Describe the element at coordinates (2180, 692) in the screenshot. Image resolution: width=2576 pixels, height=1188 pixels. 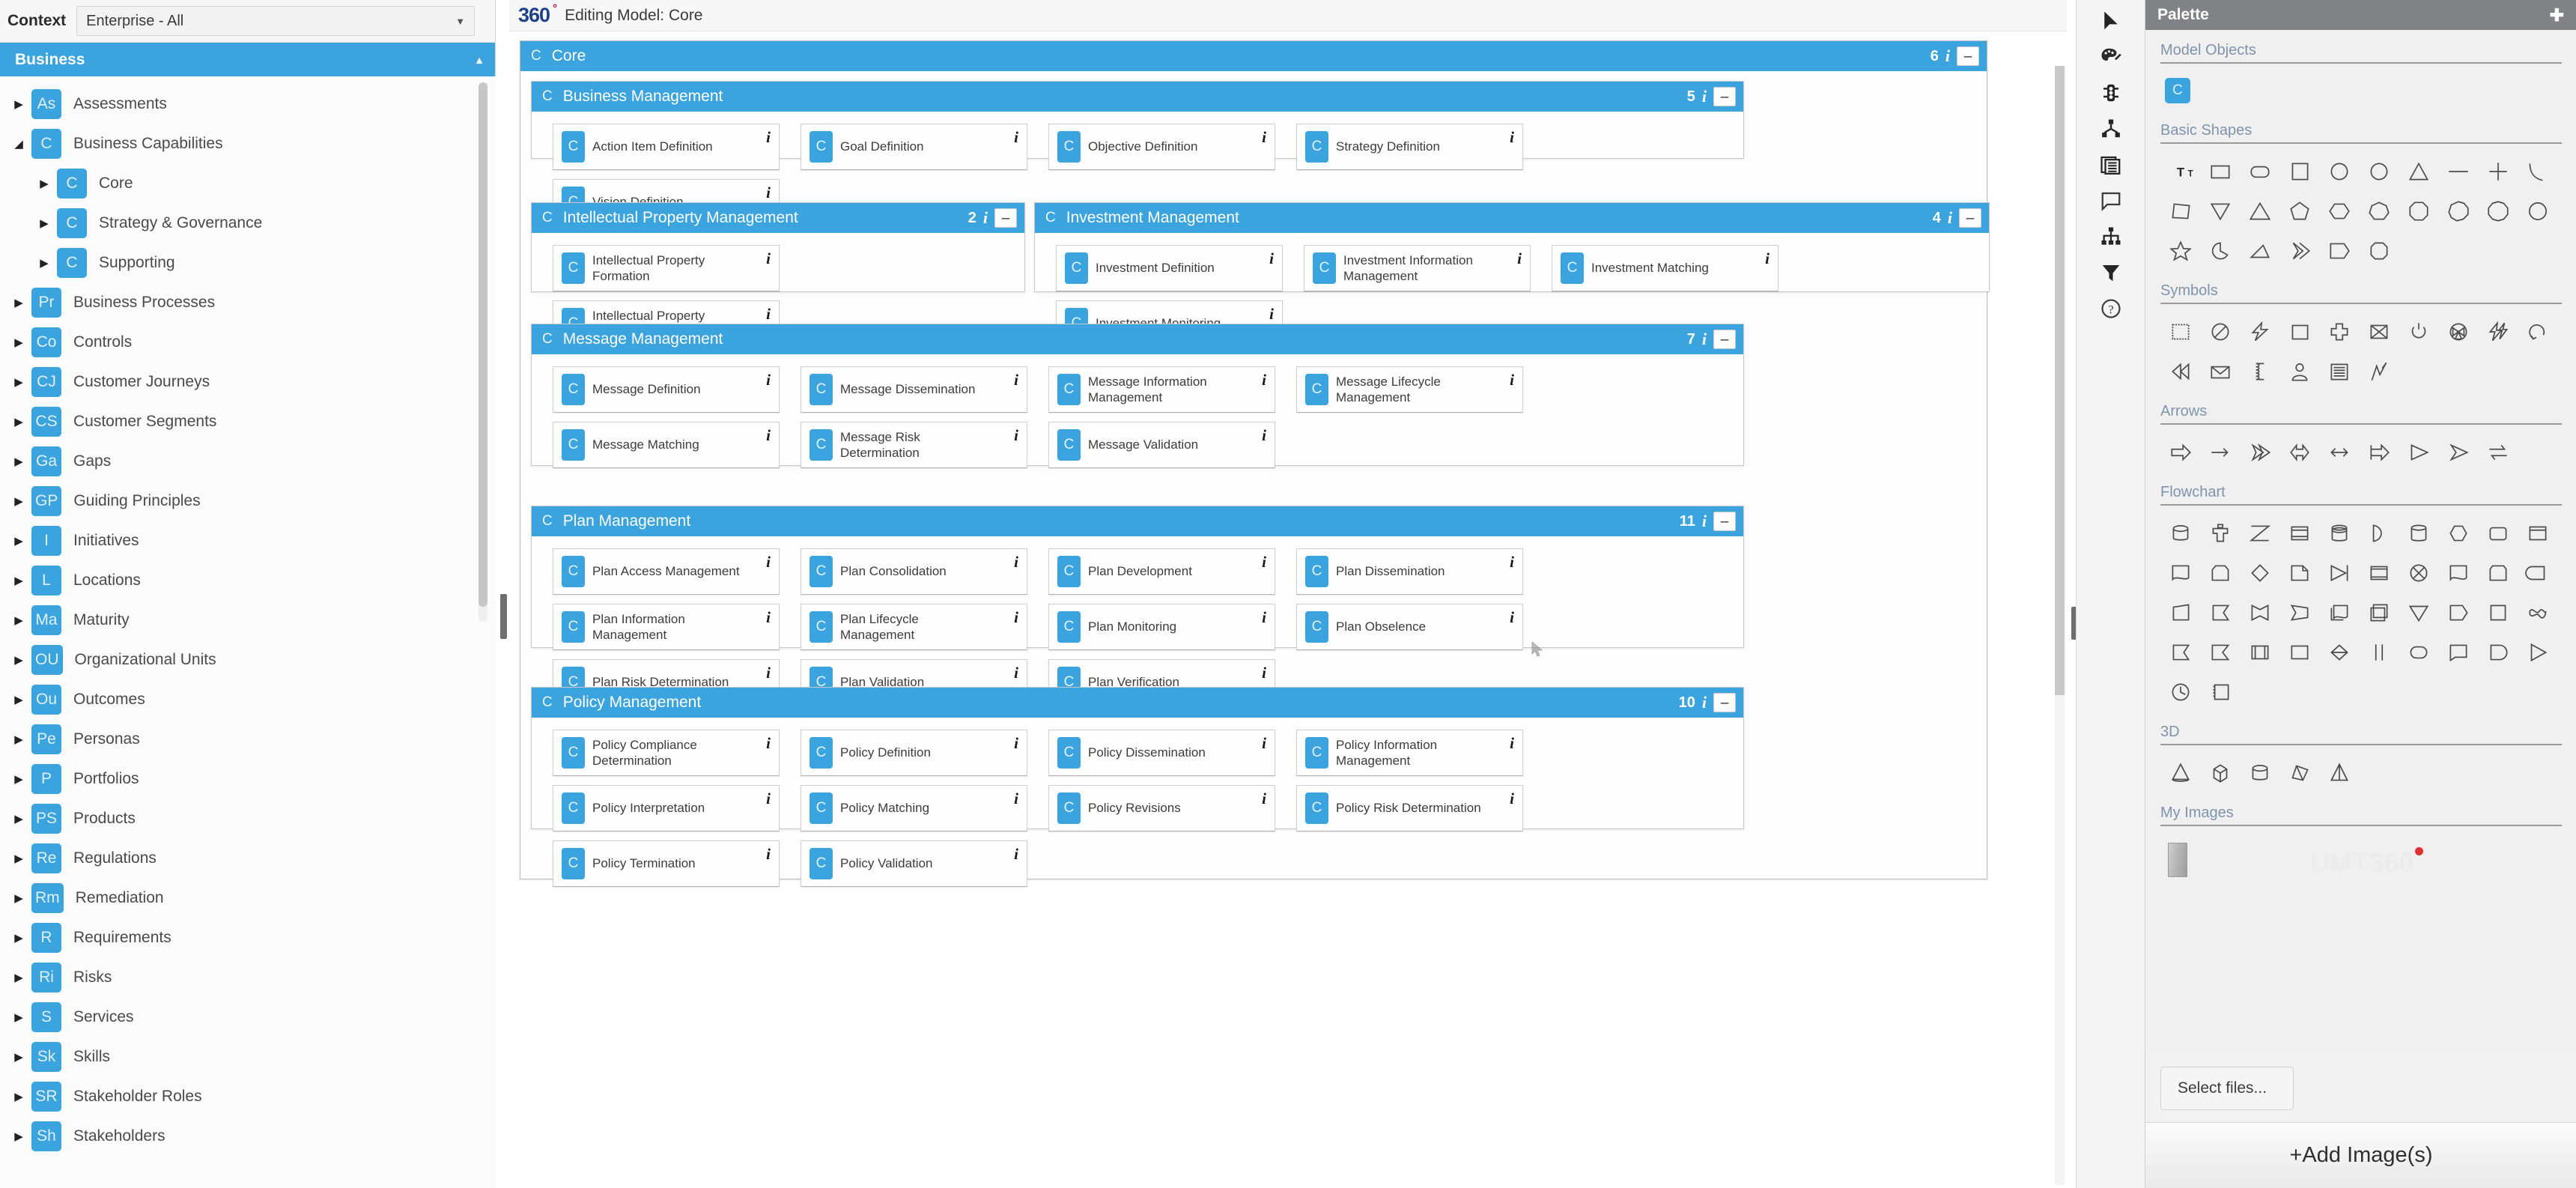
I see `clock-icon` at that location.